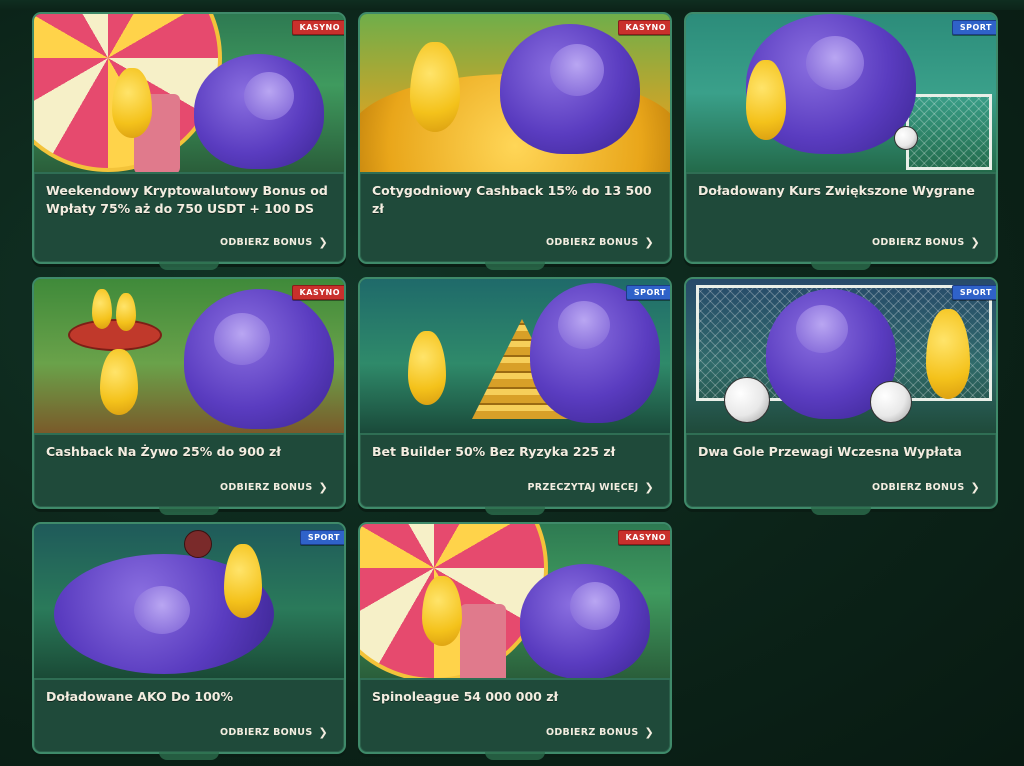  Describe the element at coordinates (494, 451) in the screenshot. I see `promo-title: Bet Builder 50% Bez Ryzyka 225 zł` at that location.